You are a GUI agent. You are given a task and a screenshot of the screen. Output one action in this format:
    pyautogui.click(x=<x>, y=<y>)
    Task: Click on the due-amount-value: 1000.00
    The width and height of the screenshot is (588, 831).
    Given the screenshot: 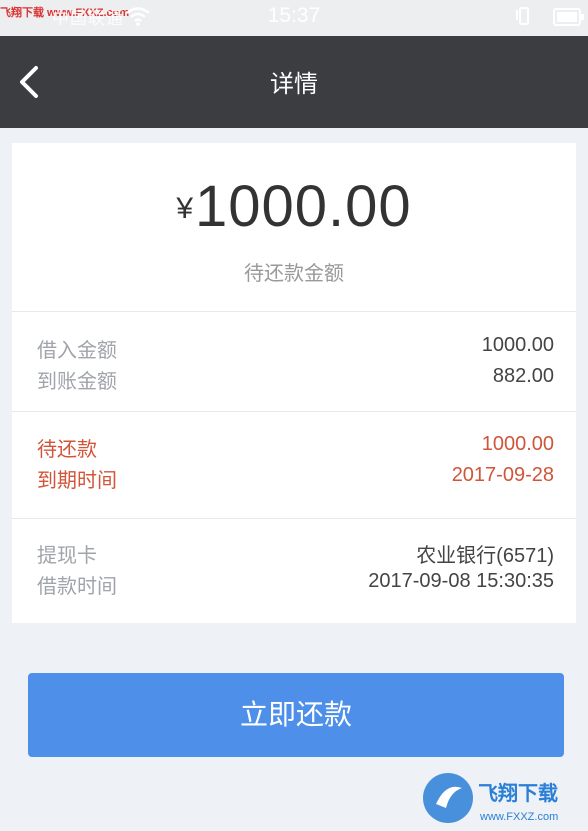 What is the action you would take?
    pyautogui.click(x=303, y=206)
    